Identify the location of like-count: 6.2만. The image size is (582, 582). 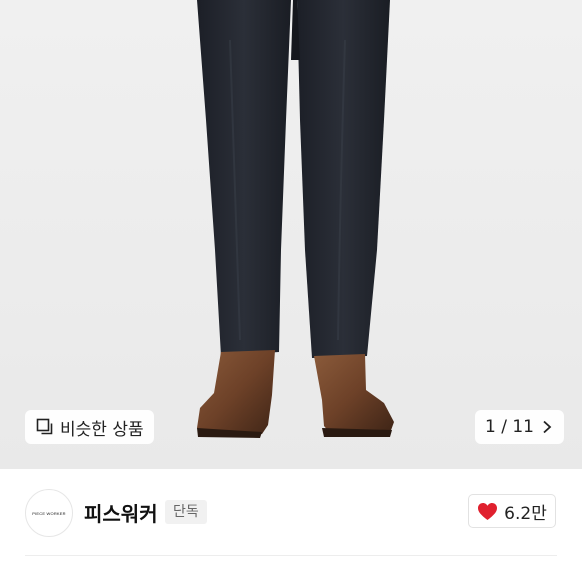
(525, 513).